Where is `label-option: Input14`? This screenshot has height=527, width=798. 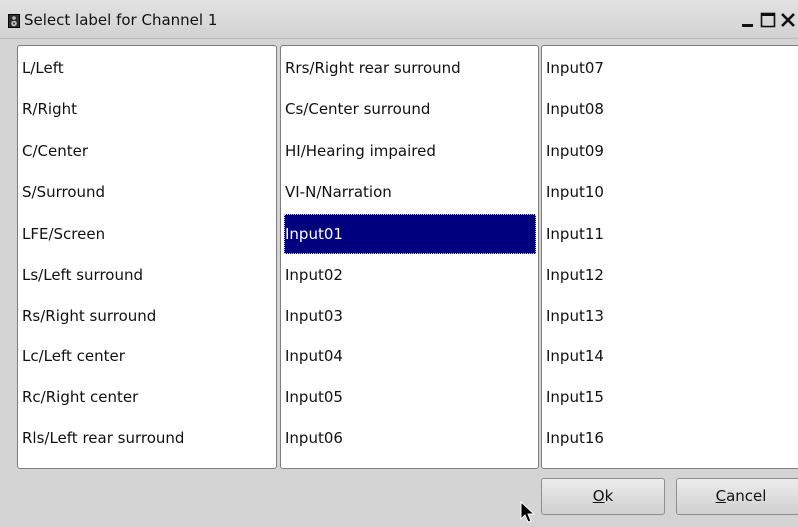 label-option: Input14 is located at coordinates (671, 356).